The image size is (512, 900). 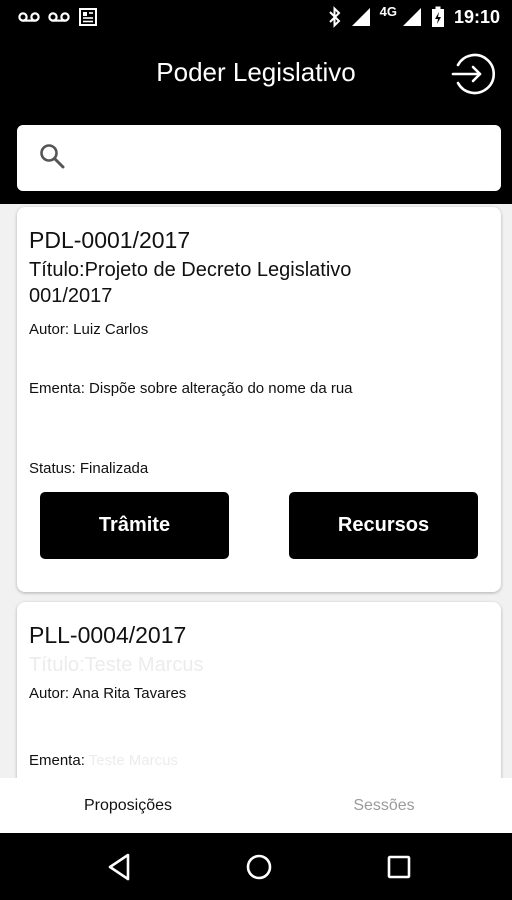 I want to click on proposal-ementa: Ementa: Teste Marcus, so click(x=103, y=760).